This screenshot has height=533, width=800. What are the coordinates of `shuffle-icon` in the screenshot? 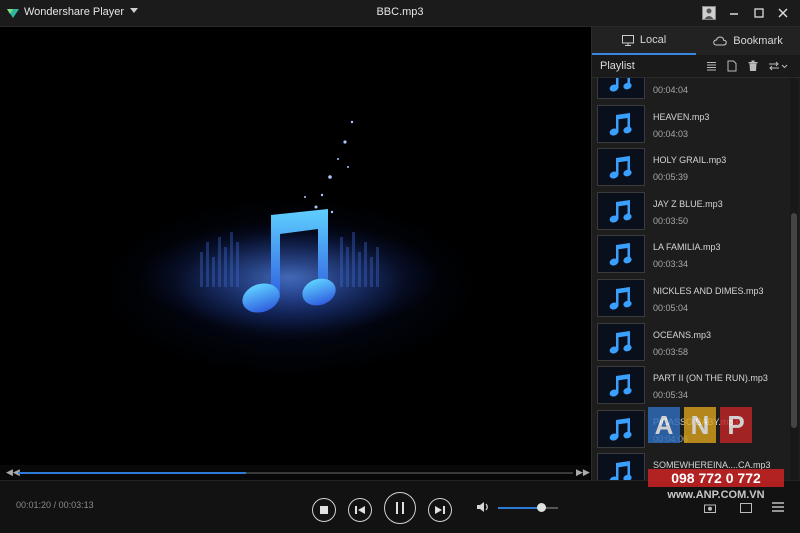 It's located at (778, 66).